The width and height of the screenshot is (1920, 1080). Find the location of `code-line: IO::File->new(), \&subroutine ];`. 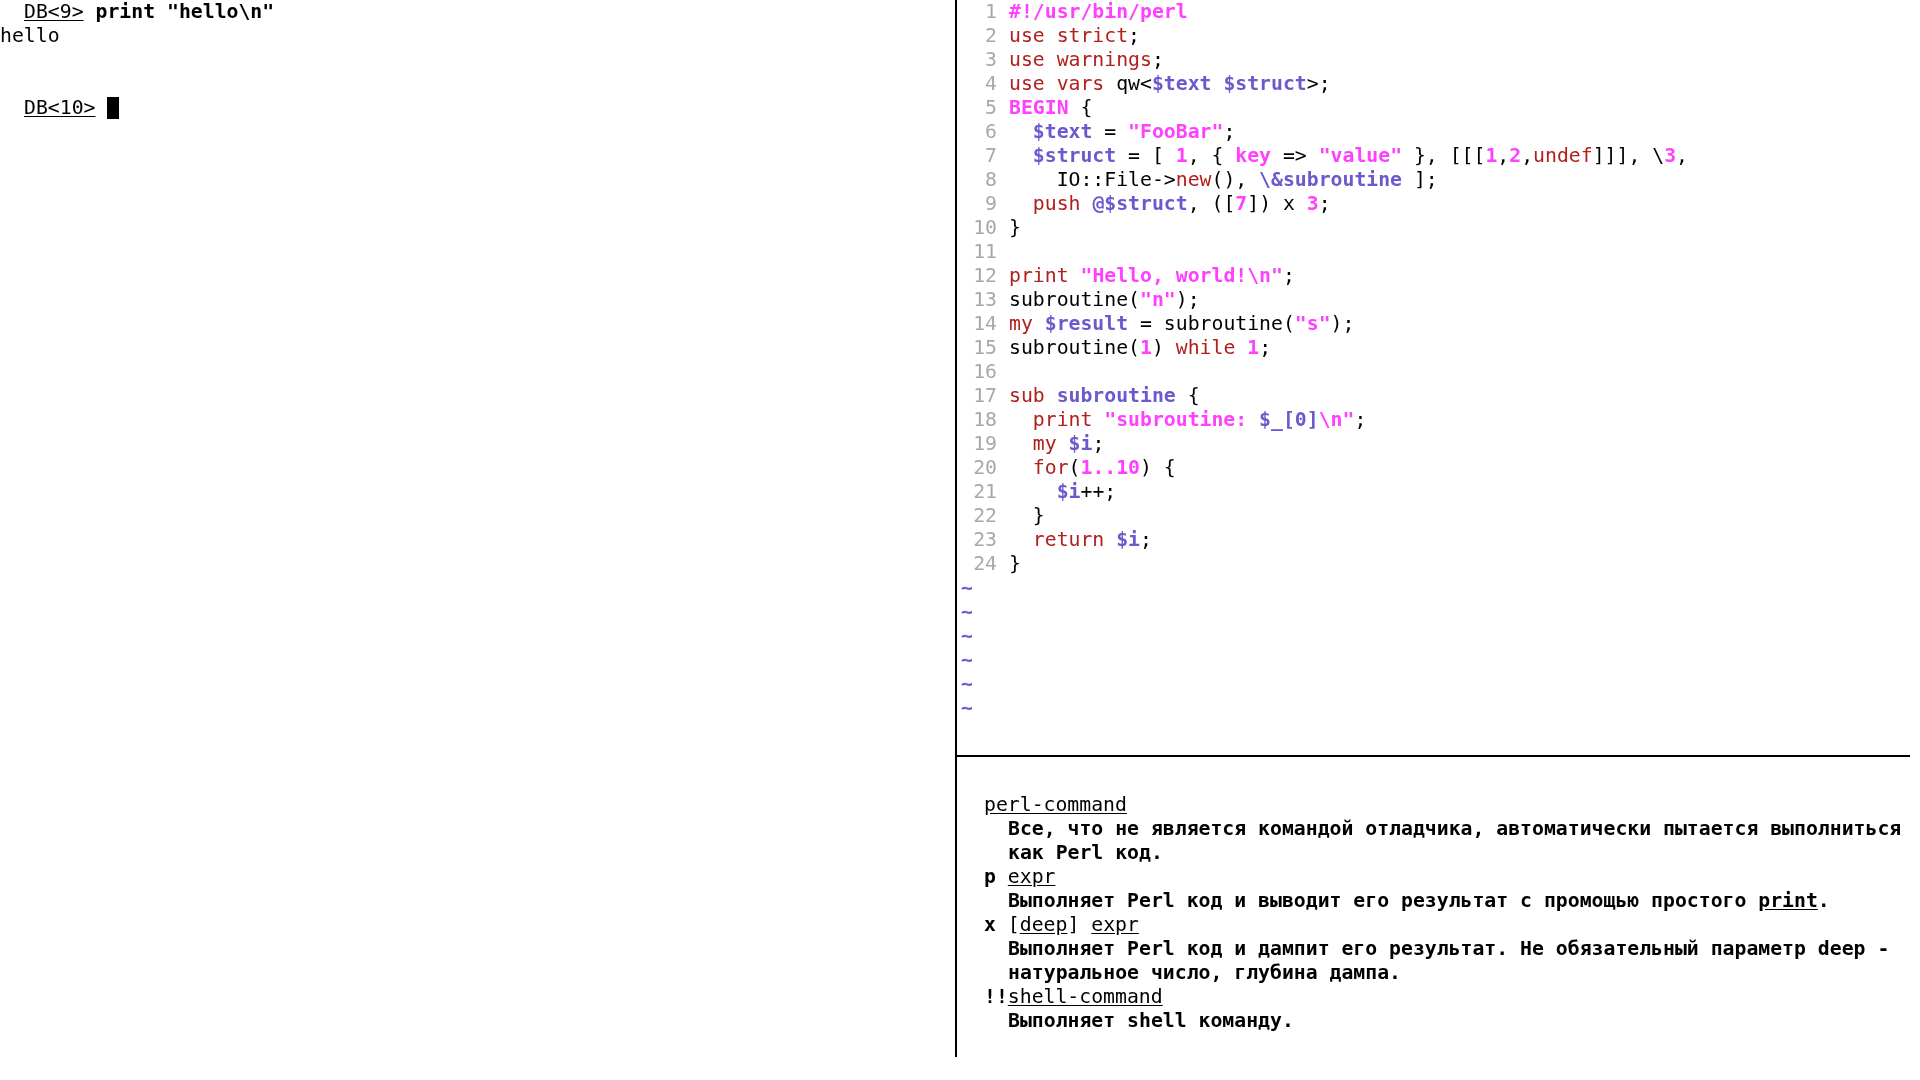

code-line: IO::File->new(), \&subroutine ]; is located at coordinates (1246, 180).